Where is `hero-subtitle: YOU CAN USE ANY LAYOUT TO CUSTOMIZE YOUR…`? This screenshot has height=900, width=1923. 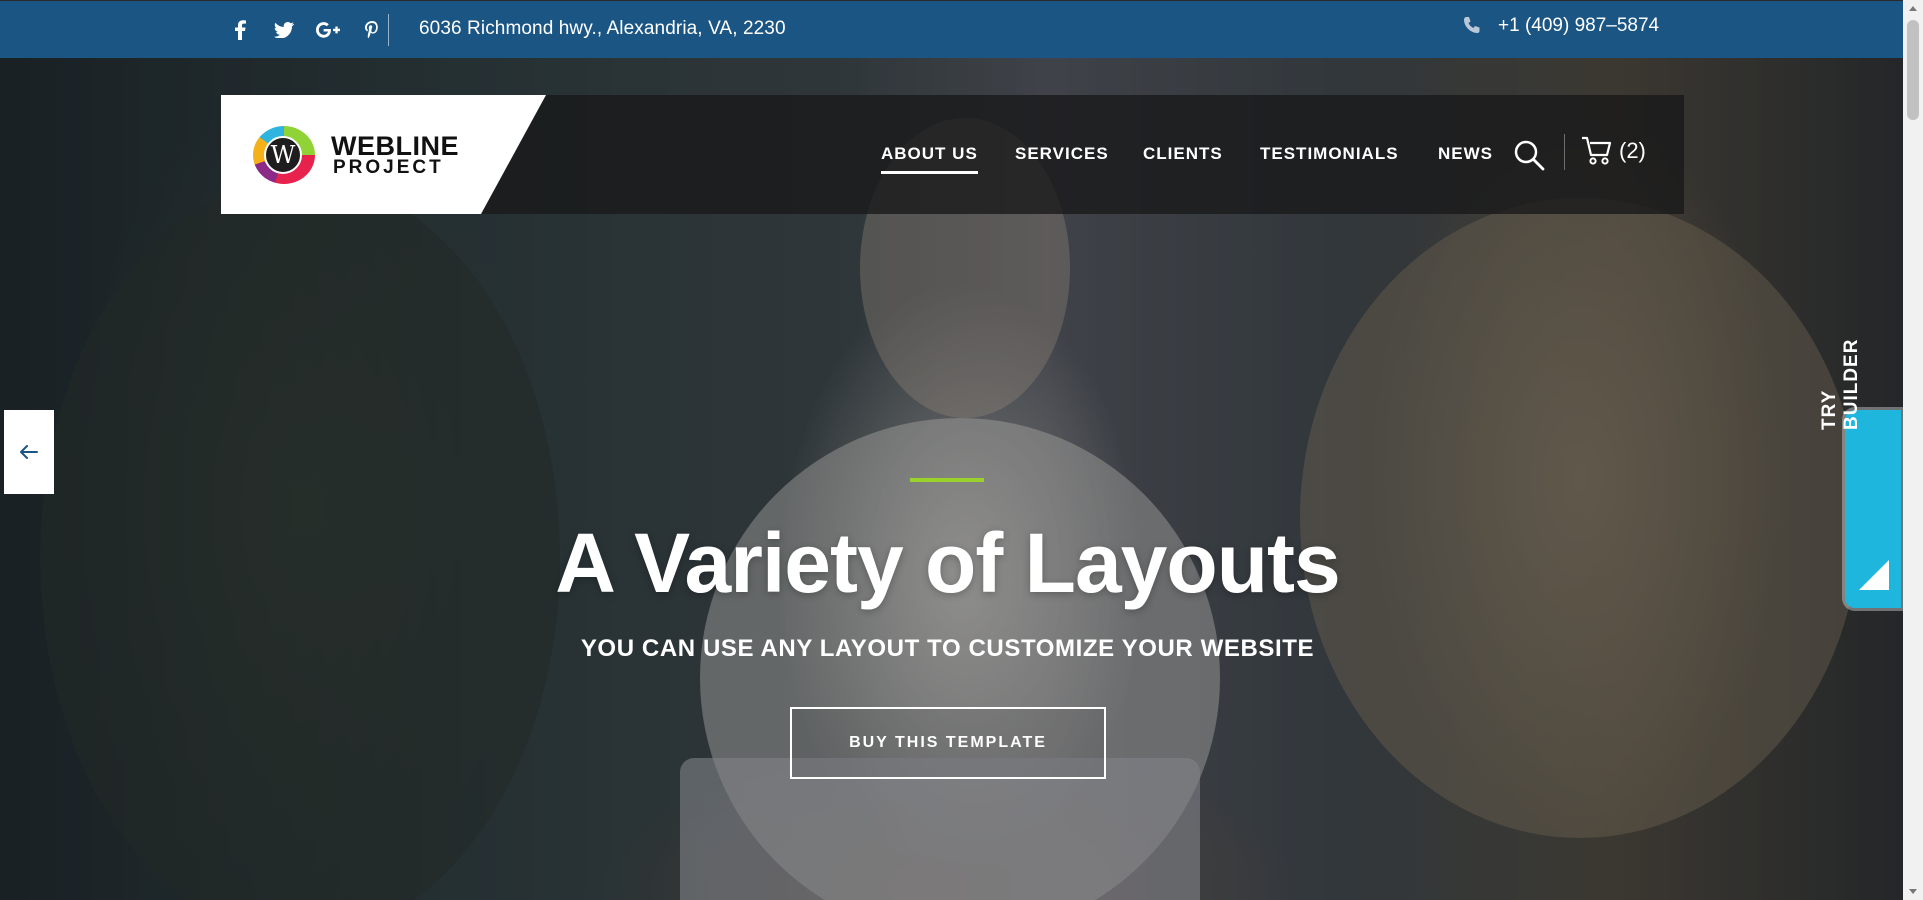 hero-subtitle: YOU CAN USE ANY LAYOUT TO CUSTOMIZE YOUR… is located at coordinates (947, 648).